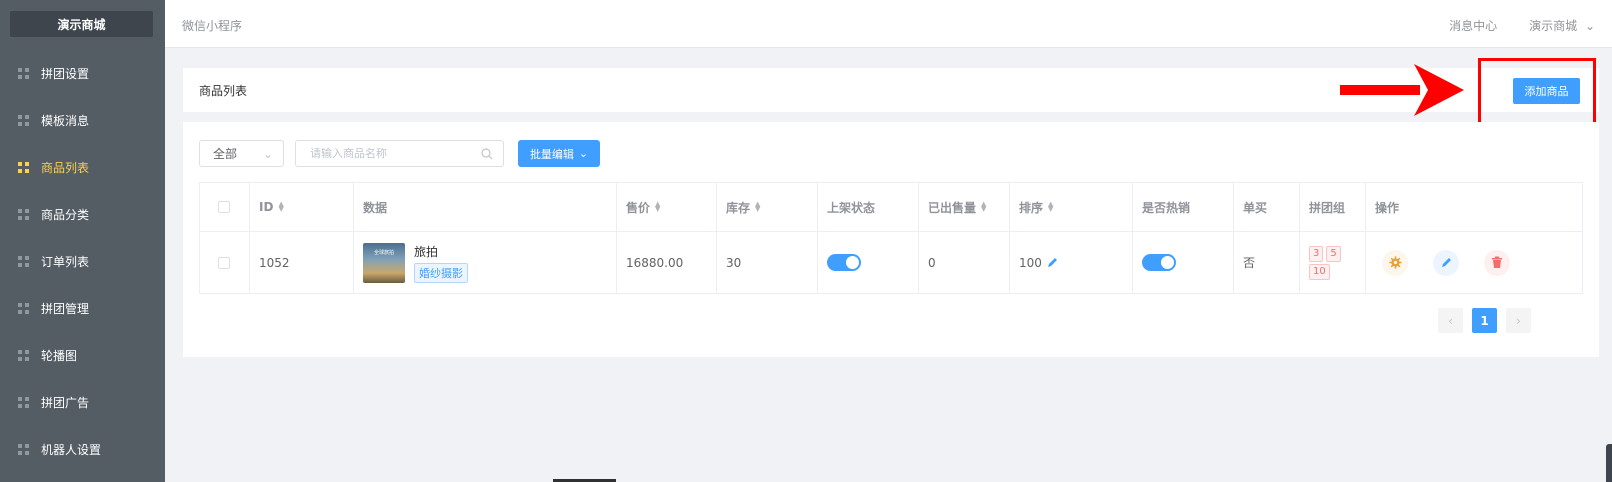 The width and height of the screenshot is (1612, 482). Describe the element at coordinates (1522, 25) in the screenshot. I see `header-actions: 消息中心 演示商城 ⌄` at that location.